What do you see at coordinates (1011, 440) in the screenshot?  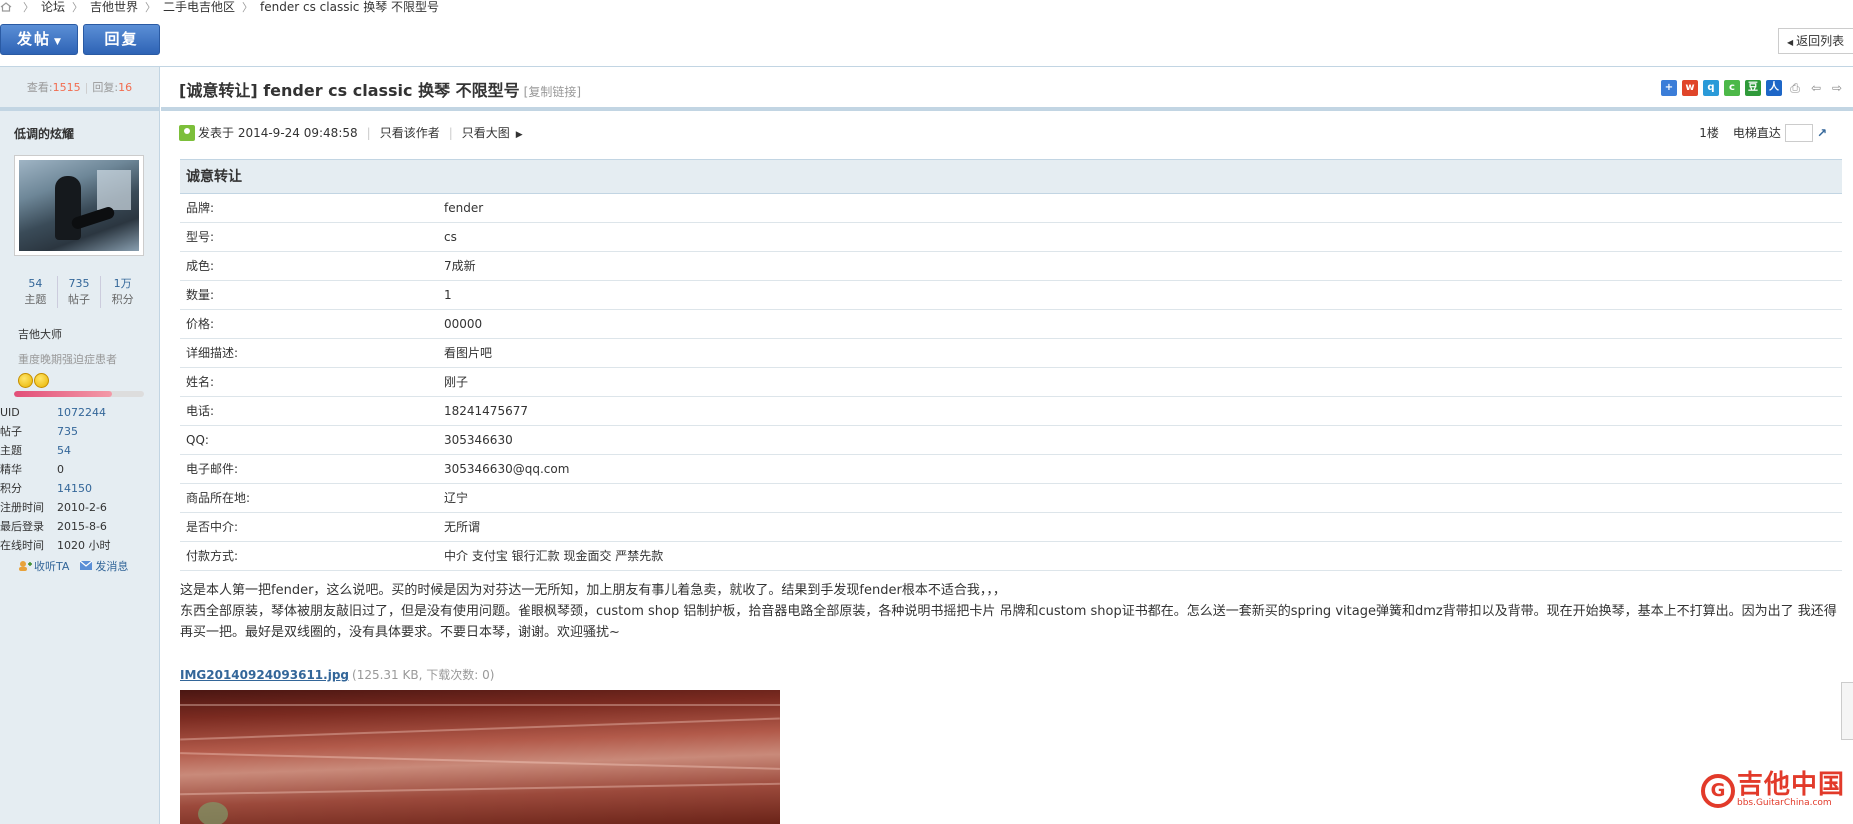 I see `trade-row: QQ: 305346630` at bounding box center [1011, 440].